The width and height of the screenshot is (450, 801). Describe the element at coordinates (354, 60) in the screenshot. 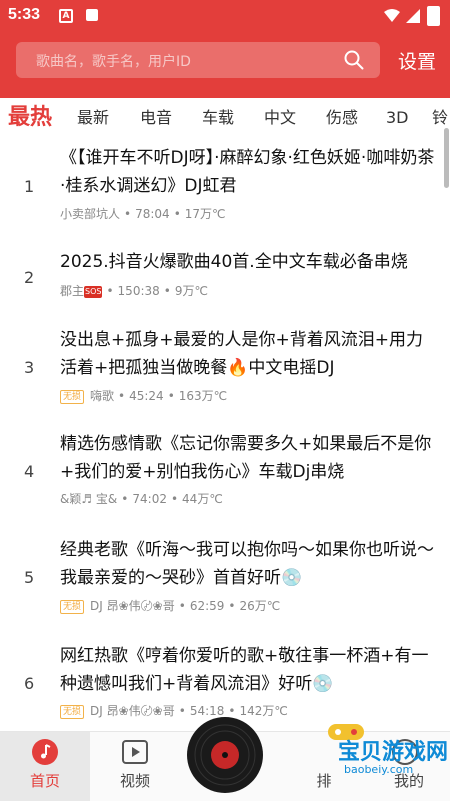

I see `search-icon` at that location.